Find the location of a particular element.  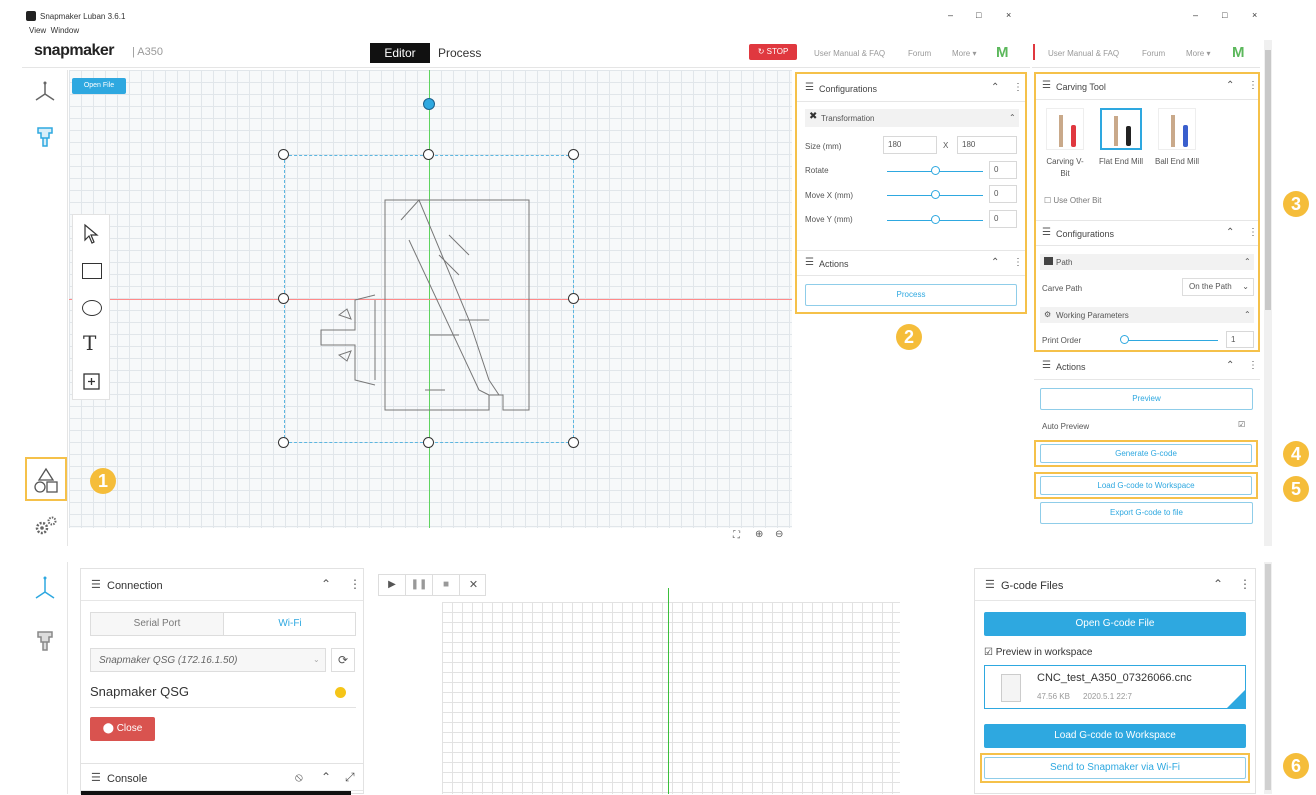

frame-tool-icon is located at coordinates (92, 384).